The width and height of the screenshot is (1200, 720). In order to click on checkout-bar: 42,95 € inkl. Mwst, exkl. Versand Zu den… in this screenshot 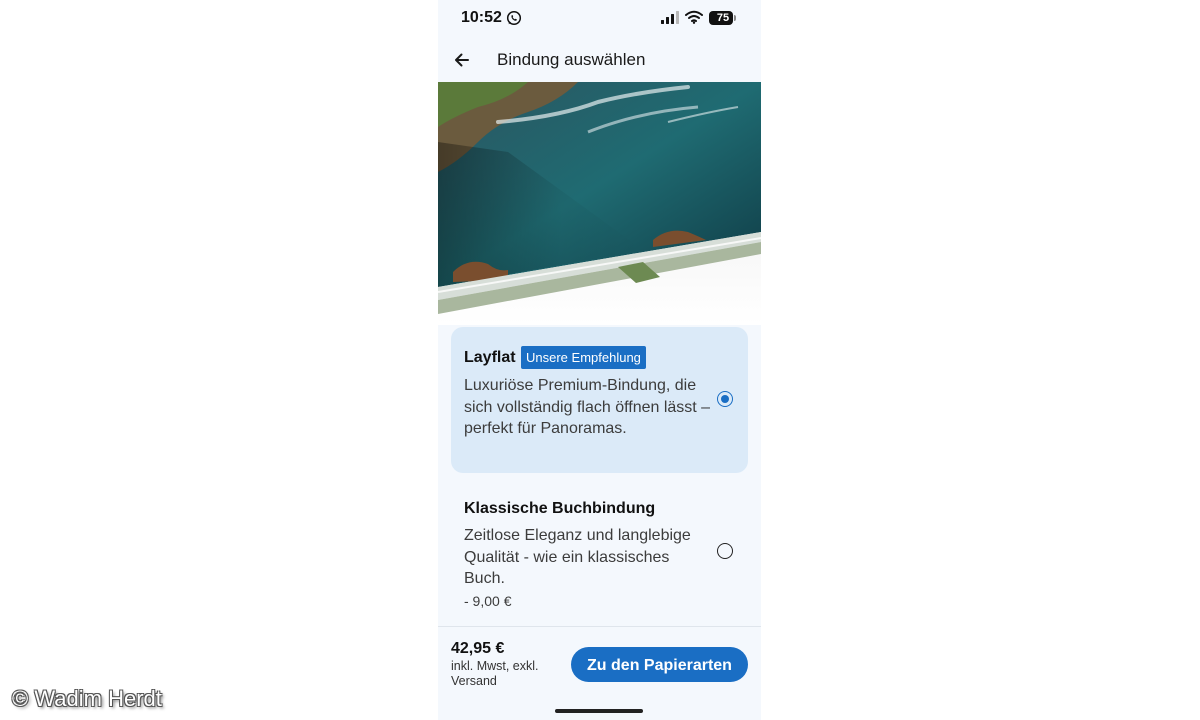, I will do `click(599, 673)`.